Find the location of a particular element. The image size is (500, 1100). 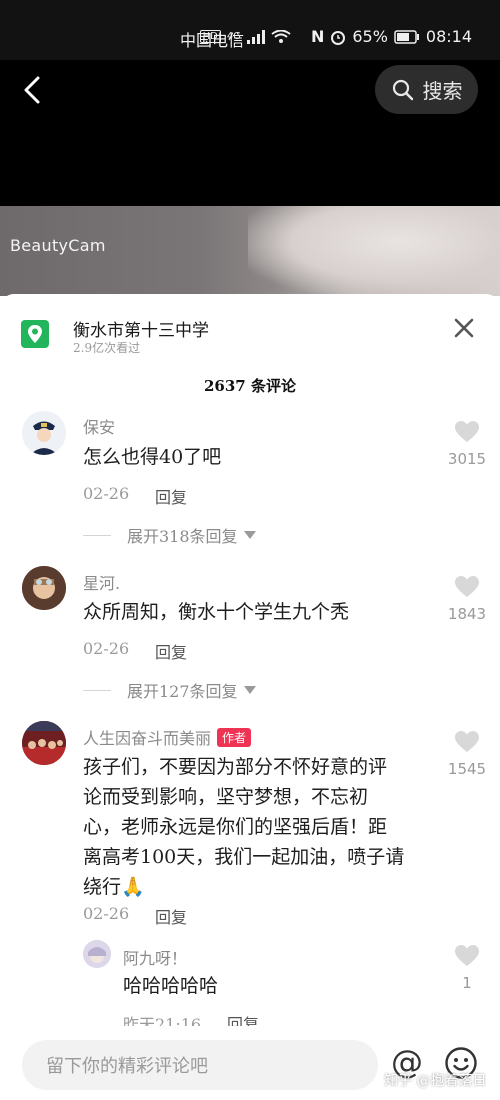

video-watermark: BeautyCam is located at coordinates (58, 245).